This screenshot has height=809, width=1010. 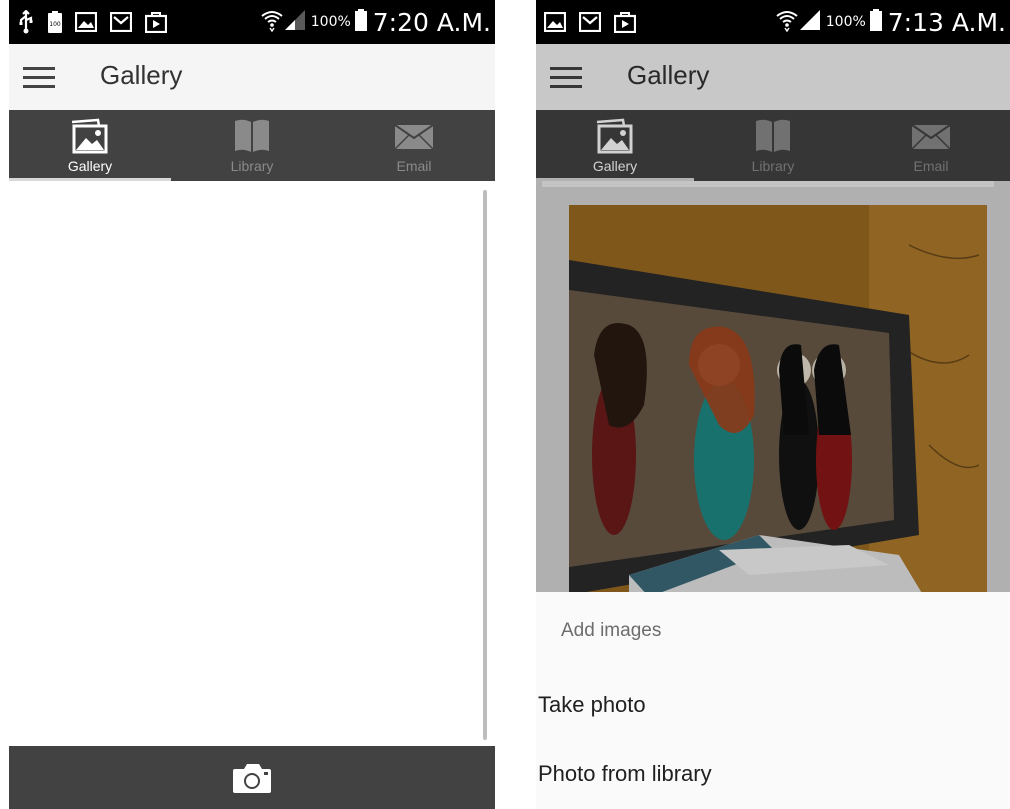 What do you see at coordinates (252, 22) in the screenshot?
I see `status-bar: 100 100% 7:20 A.M.` at bounding box center [252, 22].